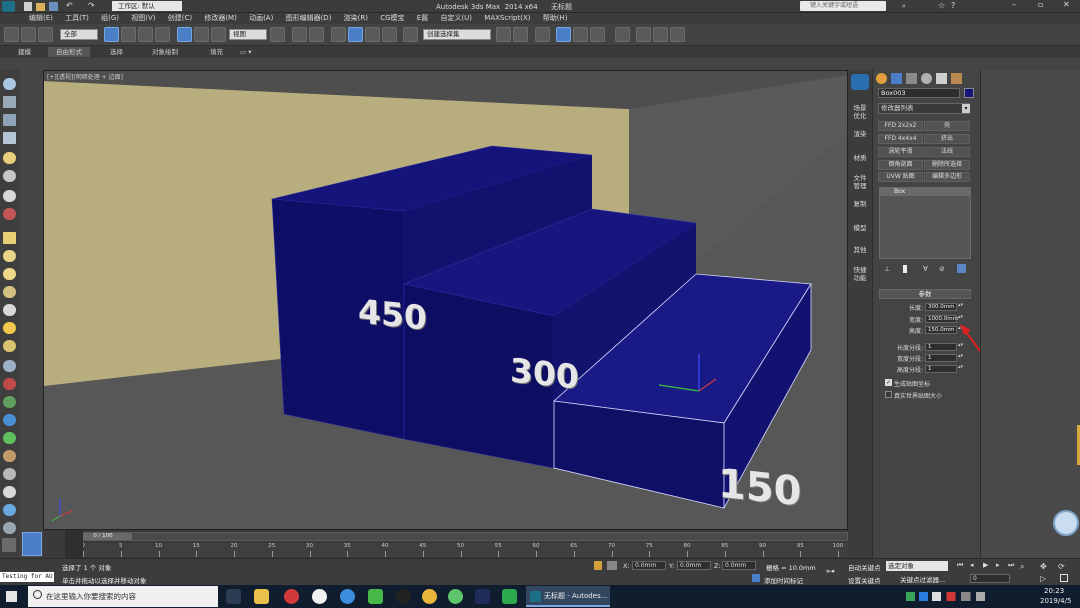 The width and height of the screenshot is (1080, 608). I want to click on menu-create: 创建(C), so click(180, 18).